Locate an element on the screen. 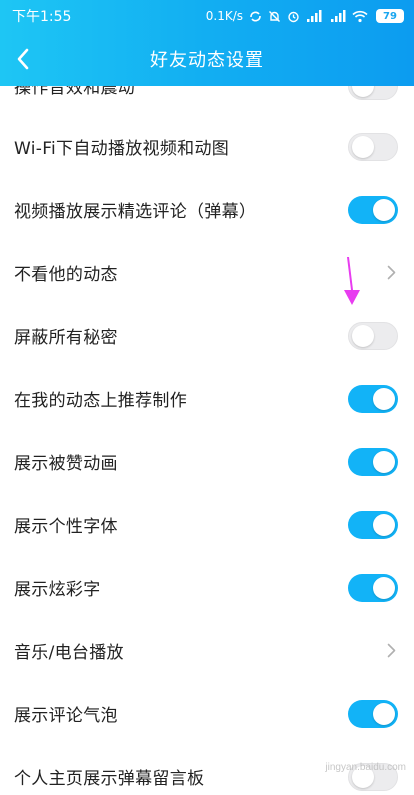  page-title: 好友动态设置 is located at coordinates (207, 60).